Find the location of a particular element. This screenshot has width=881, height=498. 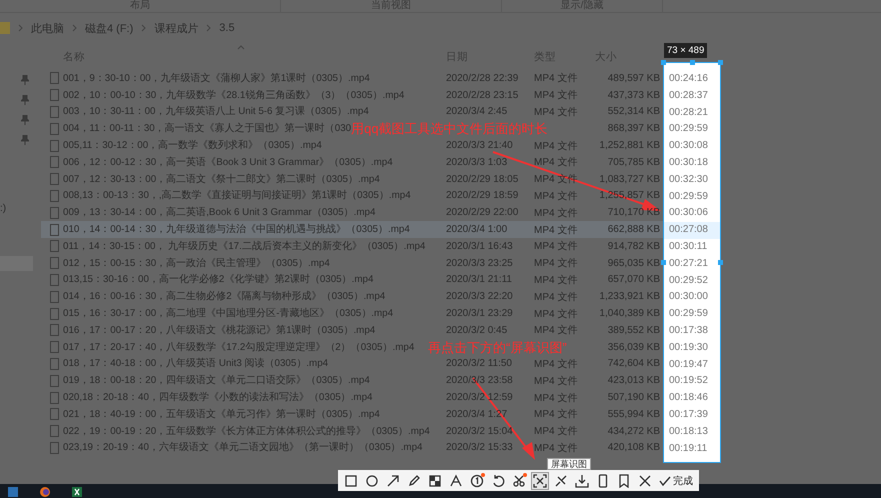

size-cell-text: 389,552 KB is located at coordinates (633, 330).